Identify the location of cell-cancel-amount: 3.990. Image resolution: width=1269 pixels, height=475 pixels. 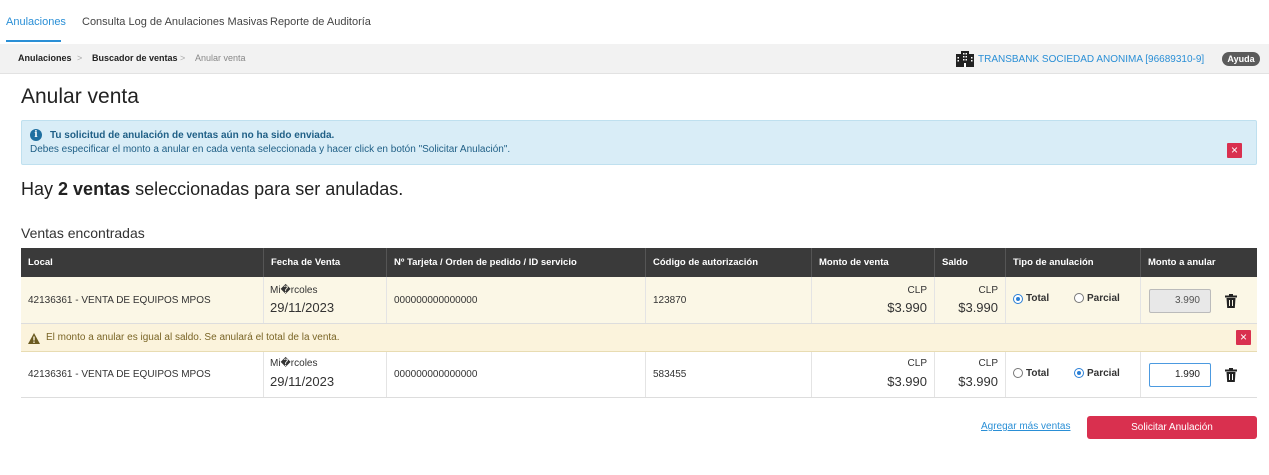
(1199, 300).